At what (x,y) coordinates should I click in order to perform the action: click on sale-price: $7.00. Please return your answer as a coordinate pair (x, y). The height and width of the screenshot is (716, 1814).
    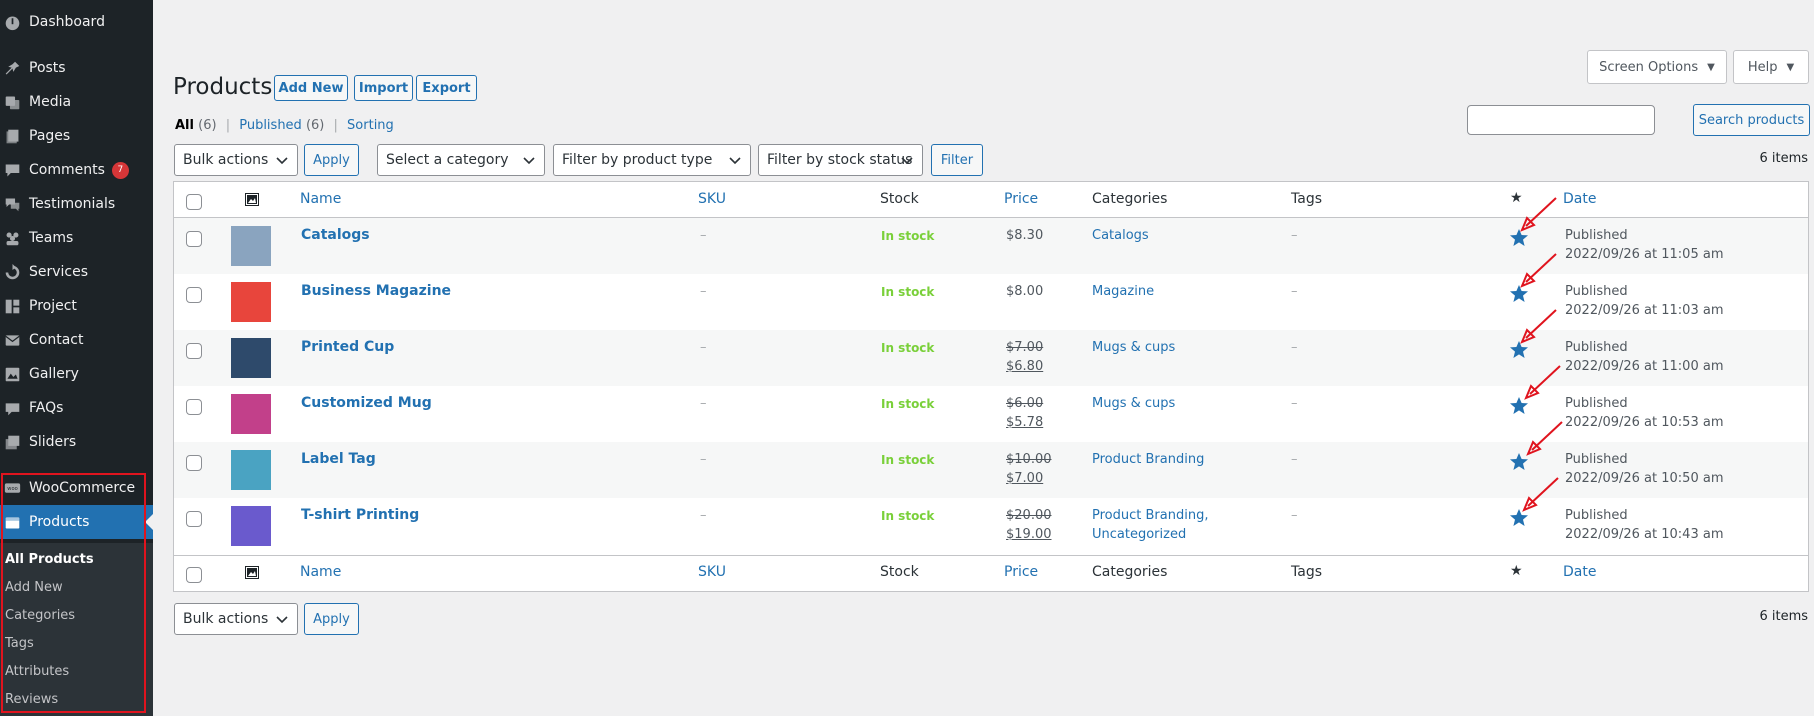
    Looking at the image, I should click on (1025, 478).